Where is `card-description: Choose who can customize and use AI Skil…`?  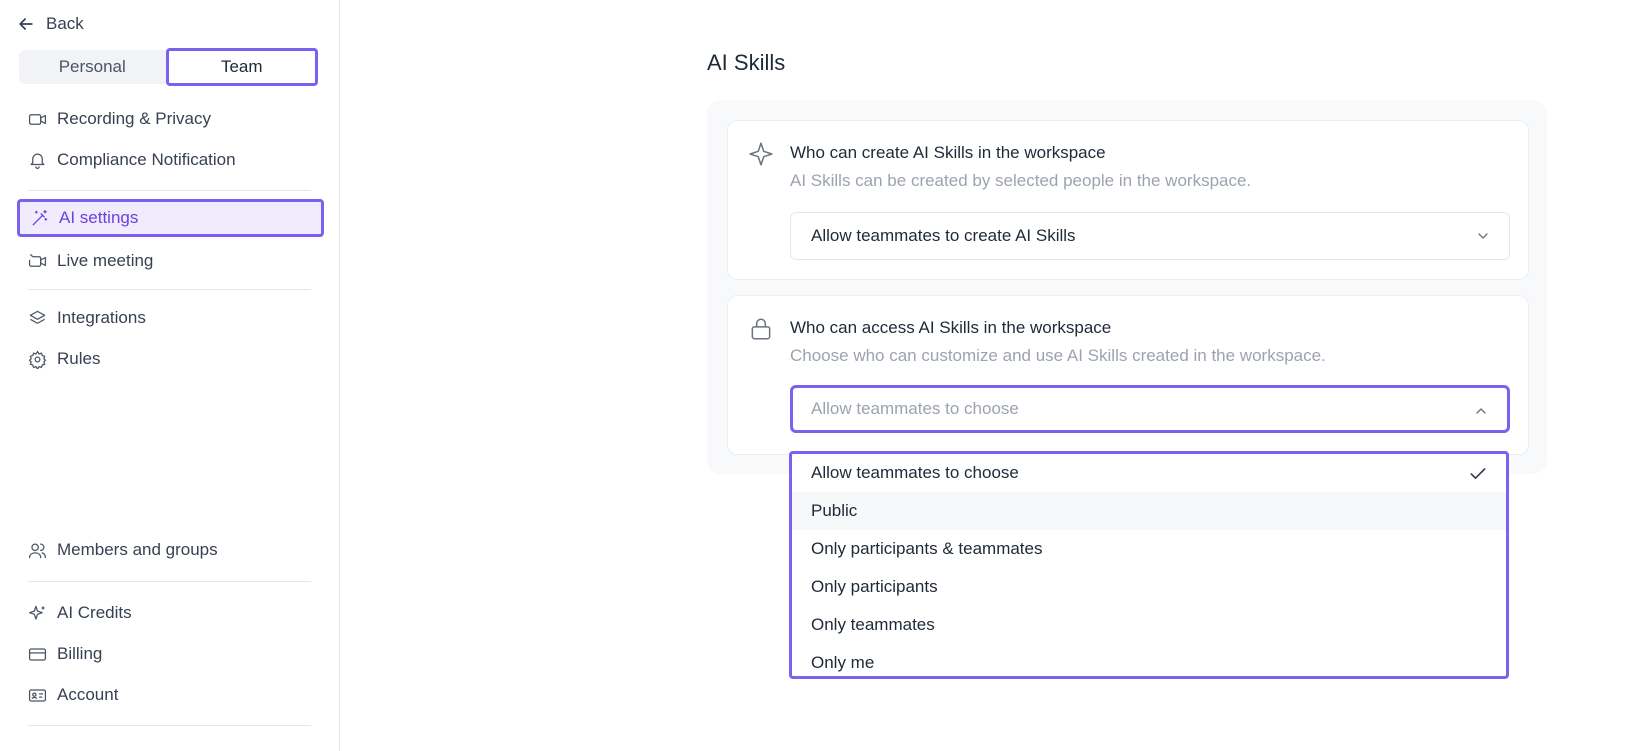
card-description: Choose who can customize and use AI Skil… is located at coordinates (1058, 355).